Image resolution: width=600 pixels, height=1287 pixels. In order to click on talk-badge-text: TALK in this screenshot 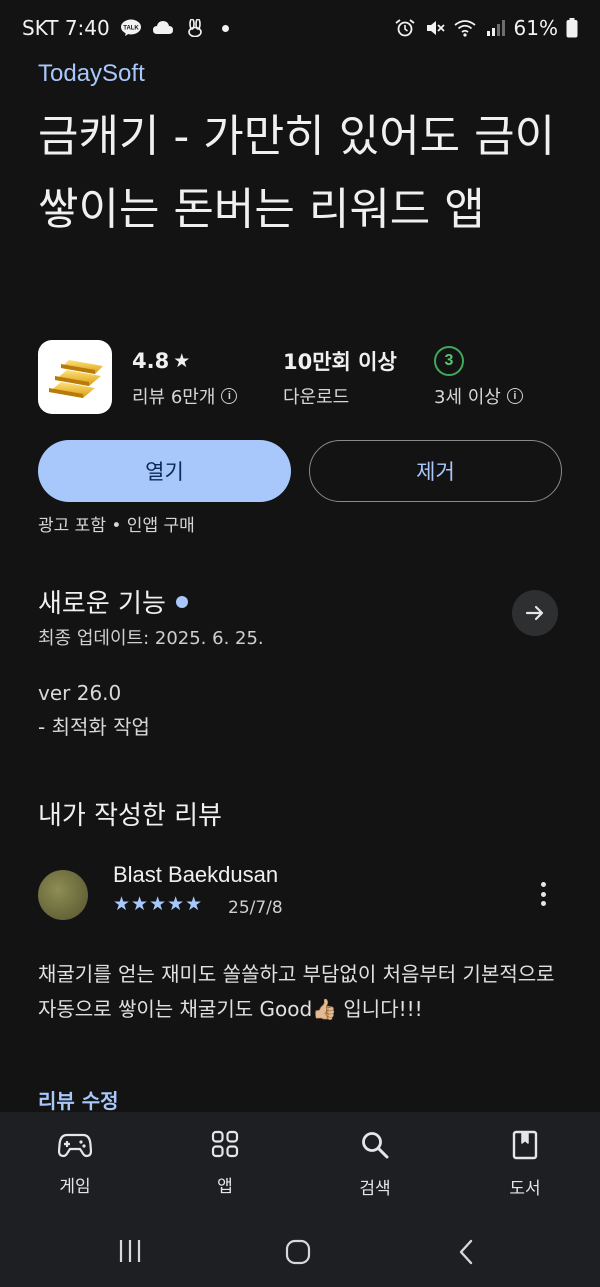, I will do `click(131, 29)`.